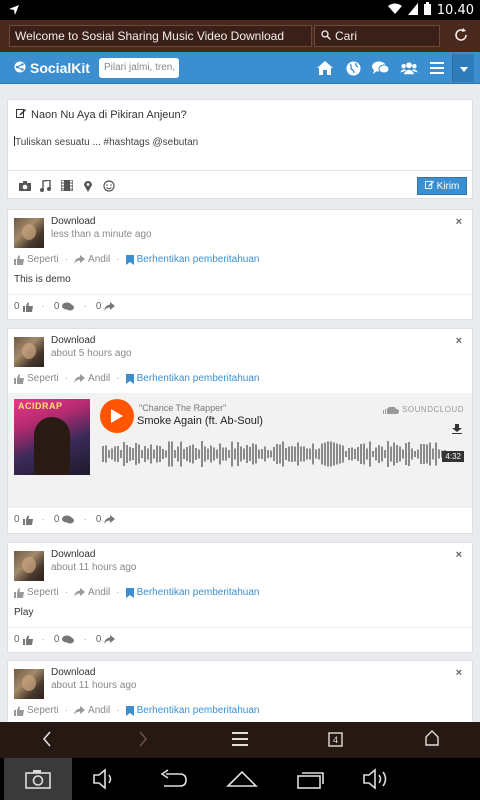 The image size is (480, 800). I want to click on caret-down-icon, so click(463, 68).